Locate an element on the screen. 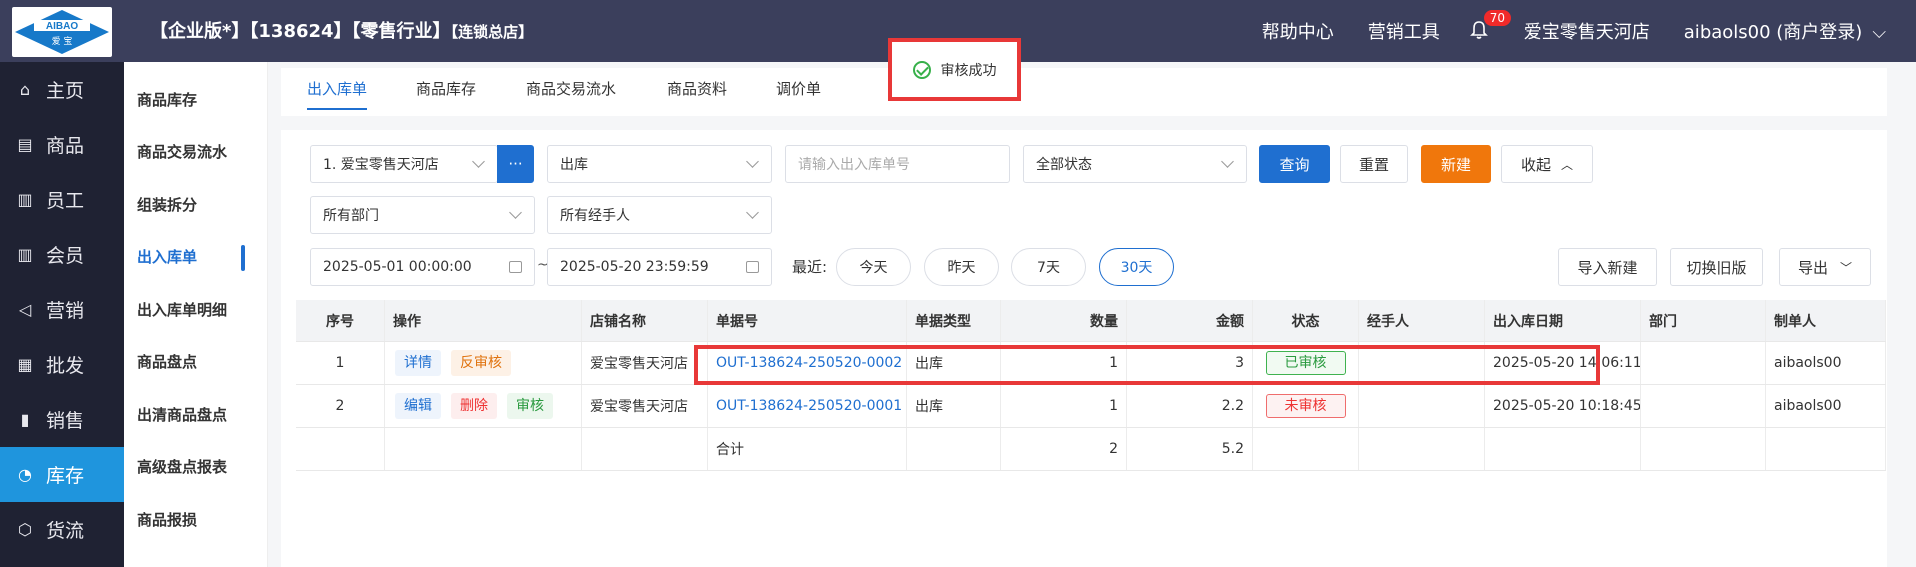 The width and height of the screenshot is (1916, 567). switch-old-version-button: 切换旧版 is located at coordinates (1716, 267).